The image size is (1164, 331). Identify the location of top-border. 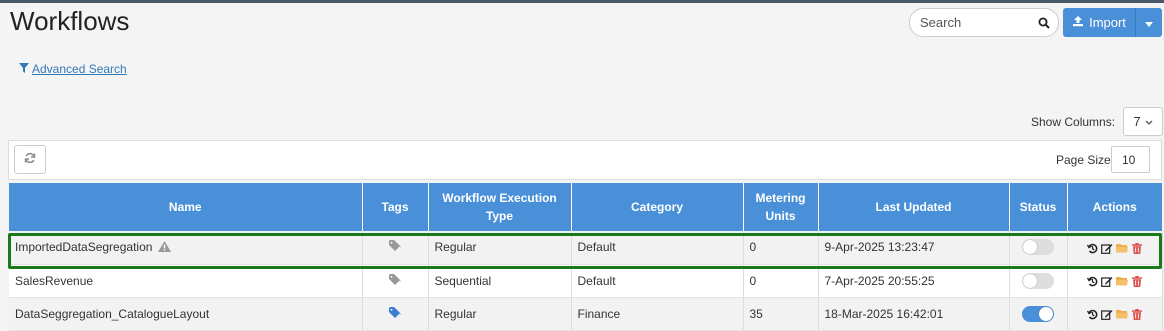
(582, 1).